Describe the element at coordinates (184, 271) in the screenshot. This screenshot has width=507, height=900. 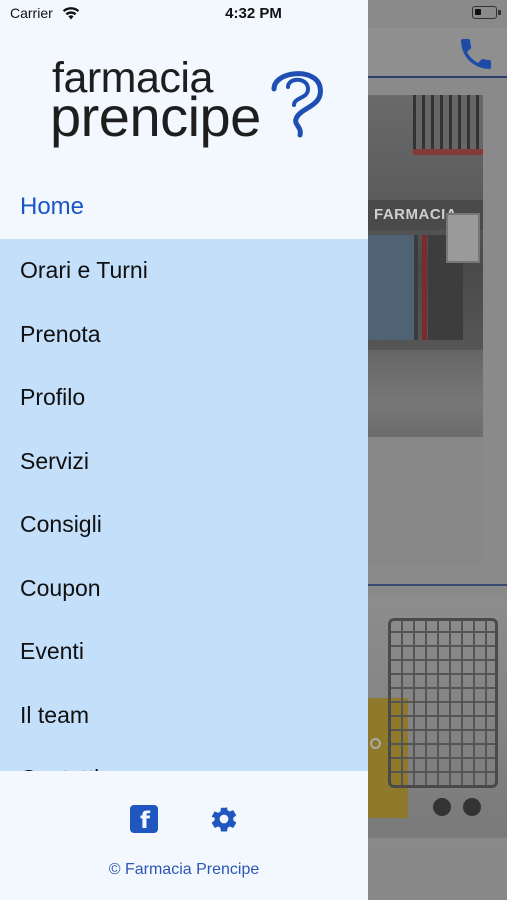
I see `menu-item-orari-e-turni: Orari e Turni` at that location.